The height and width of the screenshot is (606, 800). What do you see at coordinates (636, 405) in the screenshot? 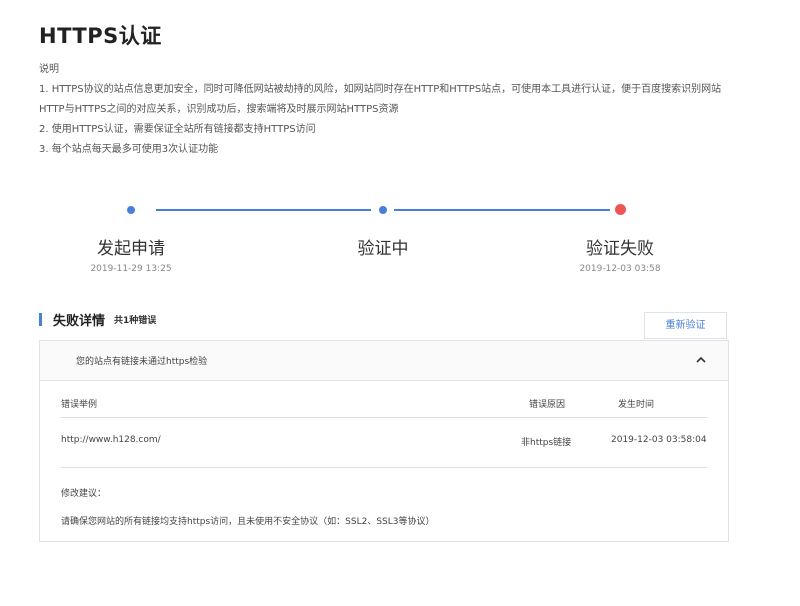
I see `column-header-time: 发生时间` at bounding box center [636, 405].